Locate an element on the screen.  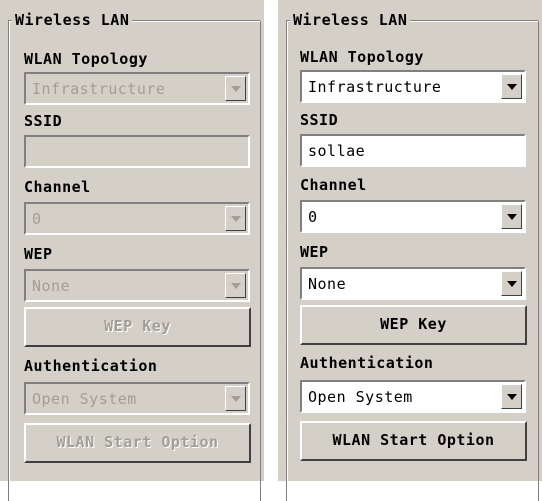
ssid-input: sollae is located at coordinates (413, 150).